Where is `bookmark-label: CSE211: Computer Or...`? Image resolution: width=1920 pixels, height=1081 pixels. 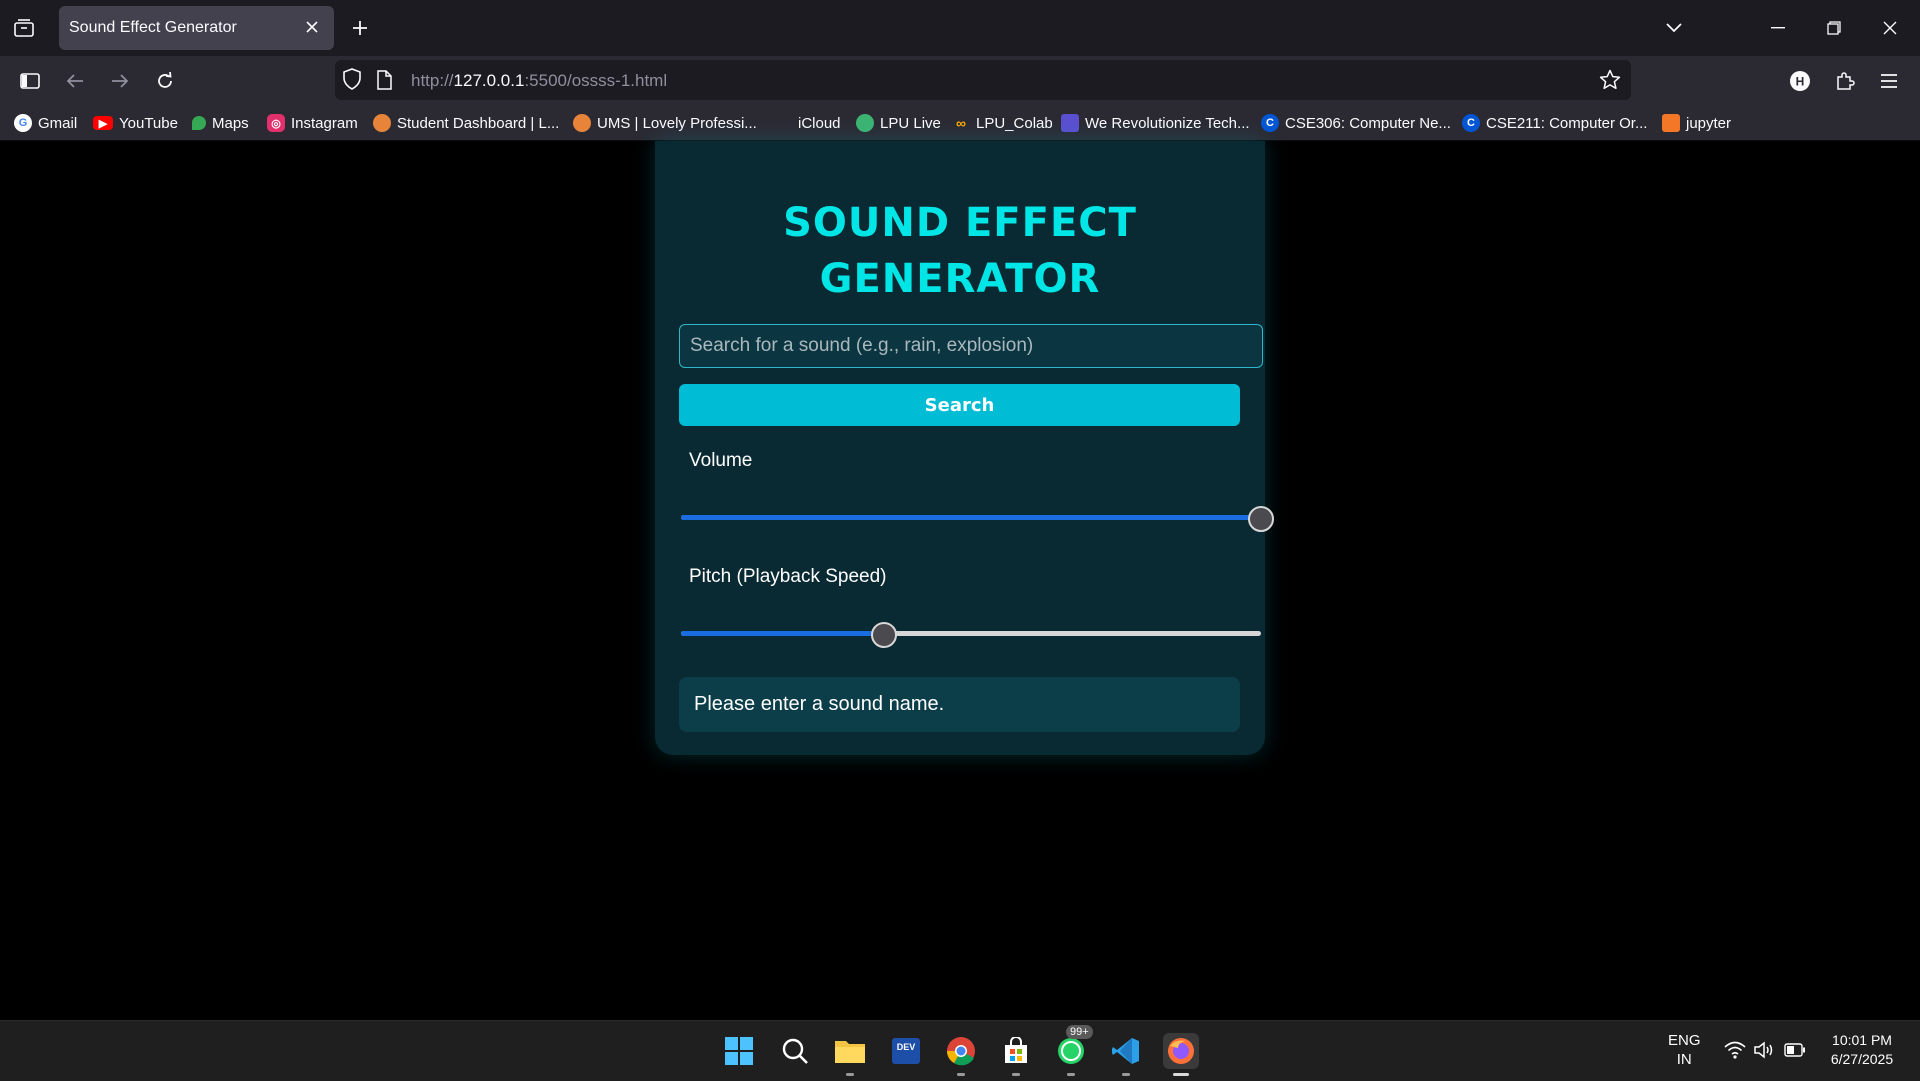
bookmark-label: CSE211: Computer Or... is located at coordinates (1567, 123).